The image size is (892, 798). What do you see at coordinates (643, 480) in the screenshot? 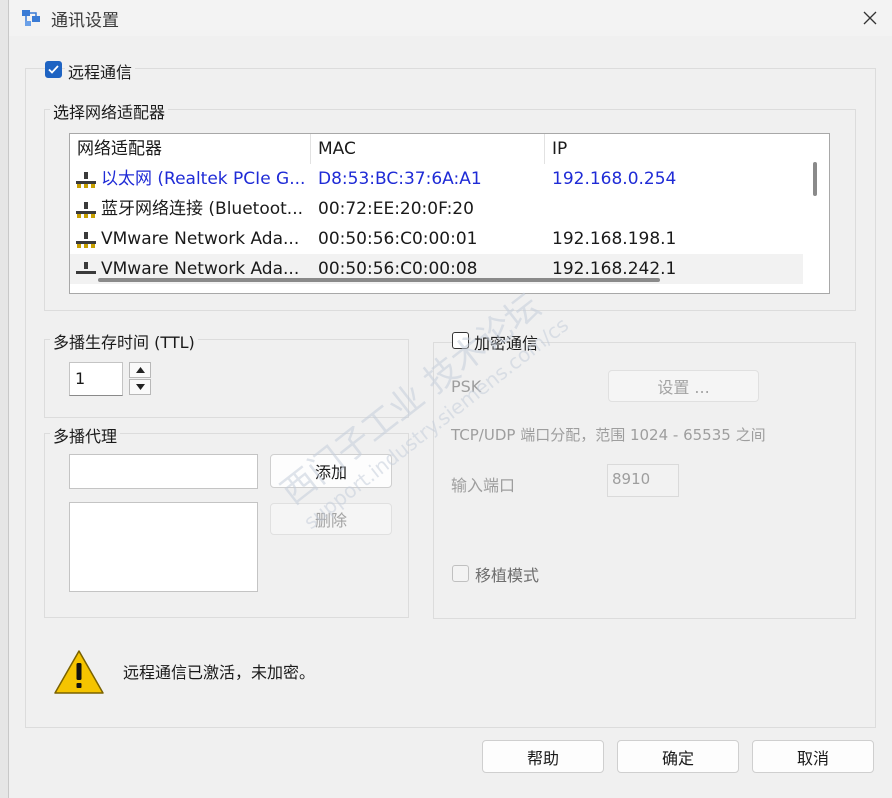
I see `input-port-field: 8910` at bounding box center [643, 480].